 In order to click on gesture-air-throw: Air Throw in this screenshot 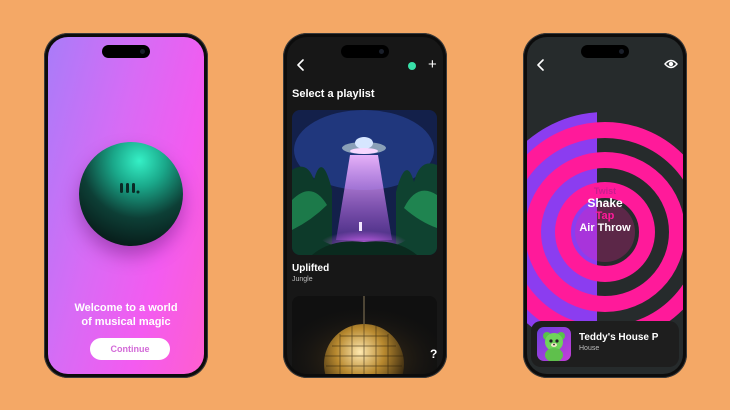, I will do `click(605, 228)`.